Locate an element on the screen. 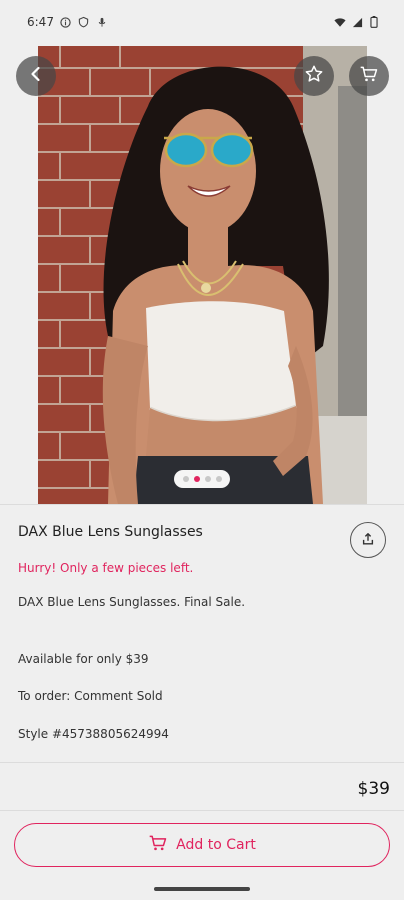 This screenshot has height=900, width=404. cart-button is located at coordinates (369, 76).